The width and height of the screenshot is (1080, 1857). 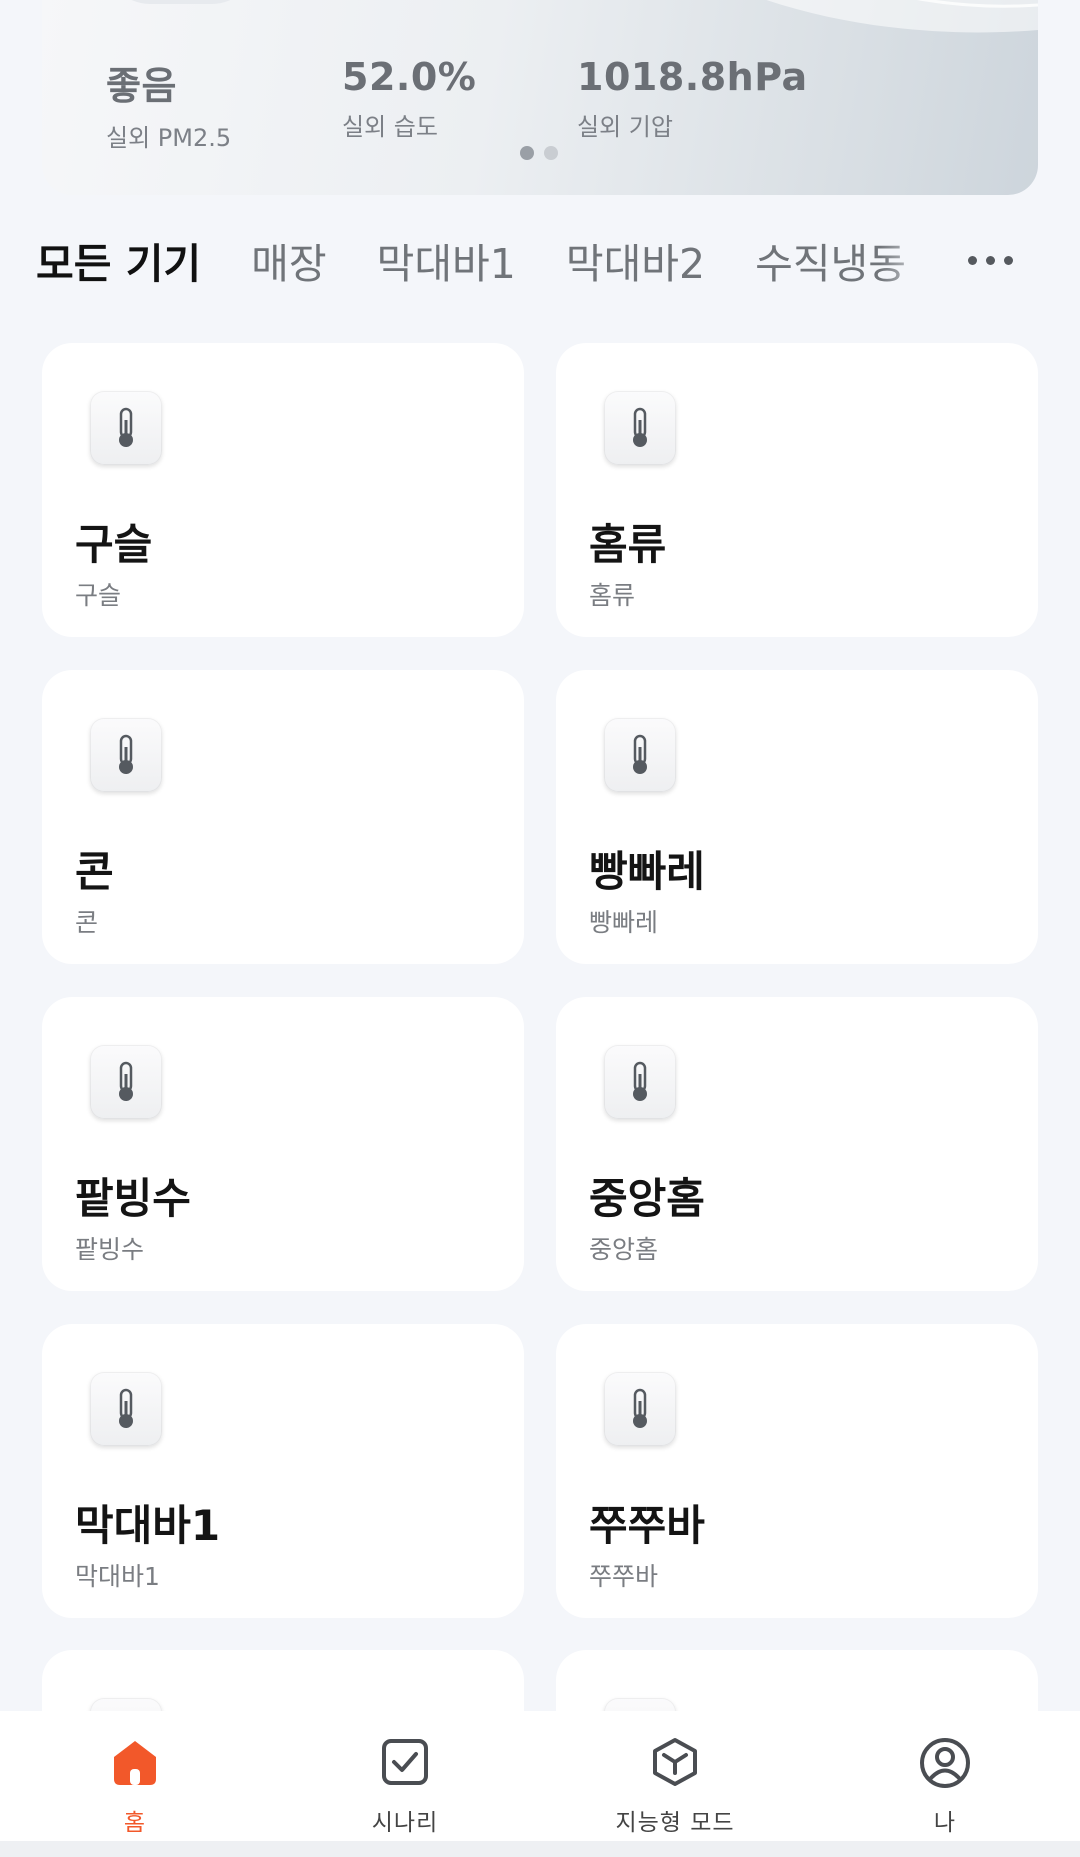 What do you see at coordinates (141, 86) in the screenshot?
I see `pm25-value: 좋음` at bounding box center [141, 86].